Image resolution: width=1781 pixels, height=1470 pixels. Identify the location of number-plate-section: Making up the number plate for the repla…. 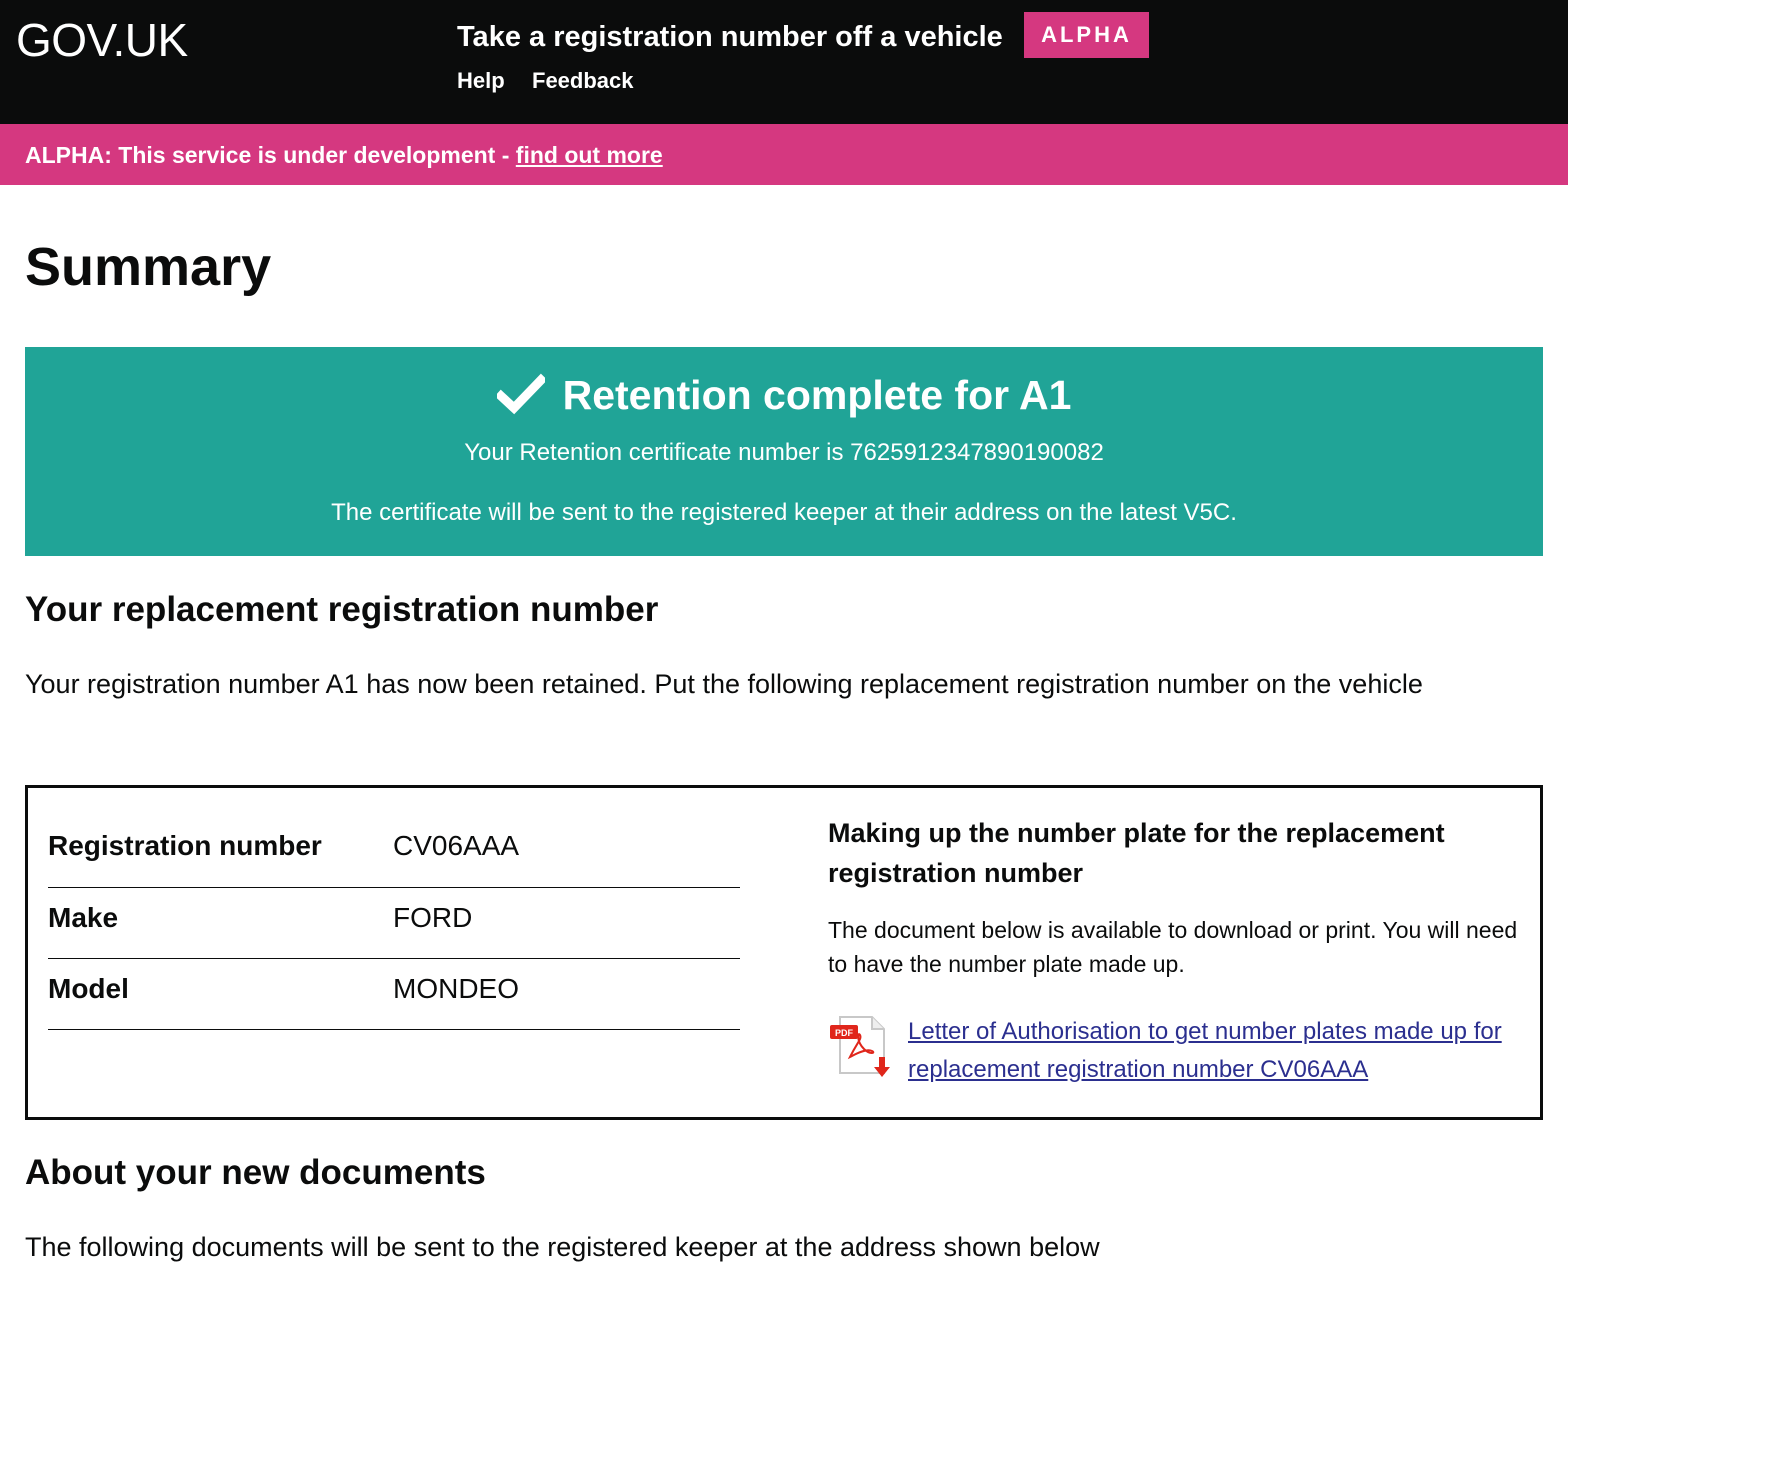
(1173, 948).